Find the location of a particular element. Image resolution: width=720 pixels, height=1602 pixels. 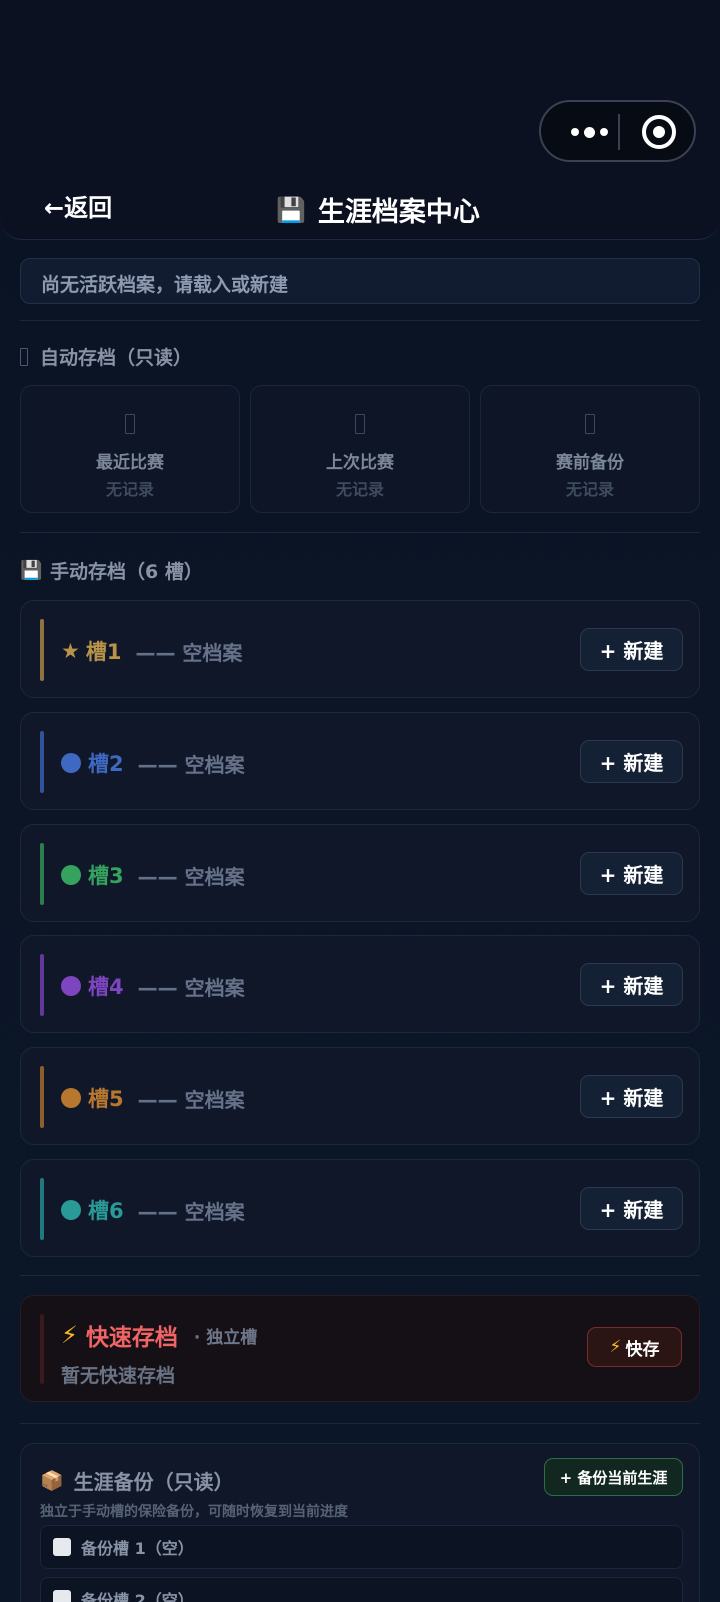

auto-save-title-text: 自动存档（只读） is located at coordinates (116, 358).